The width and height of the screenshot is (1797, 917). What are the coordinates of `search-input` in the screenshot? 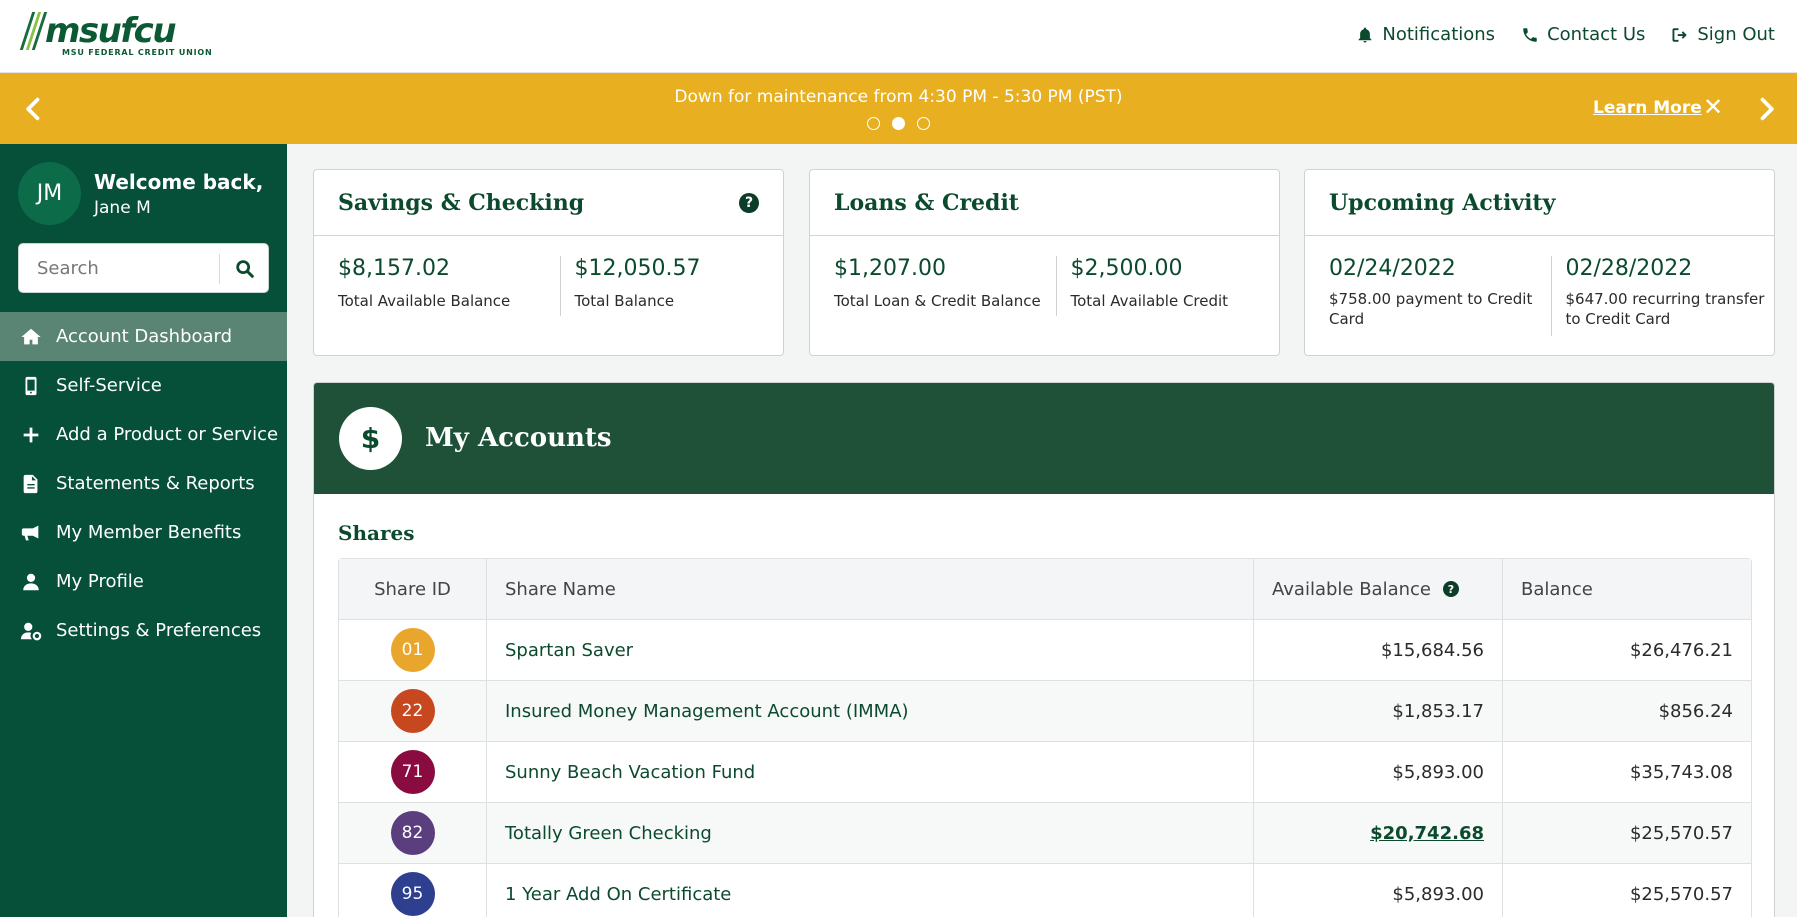 It's located at (119, 268).